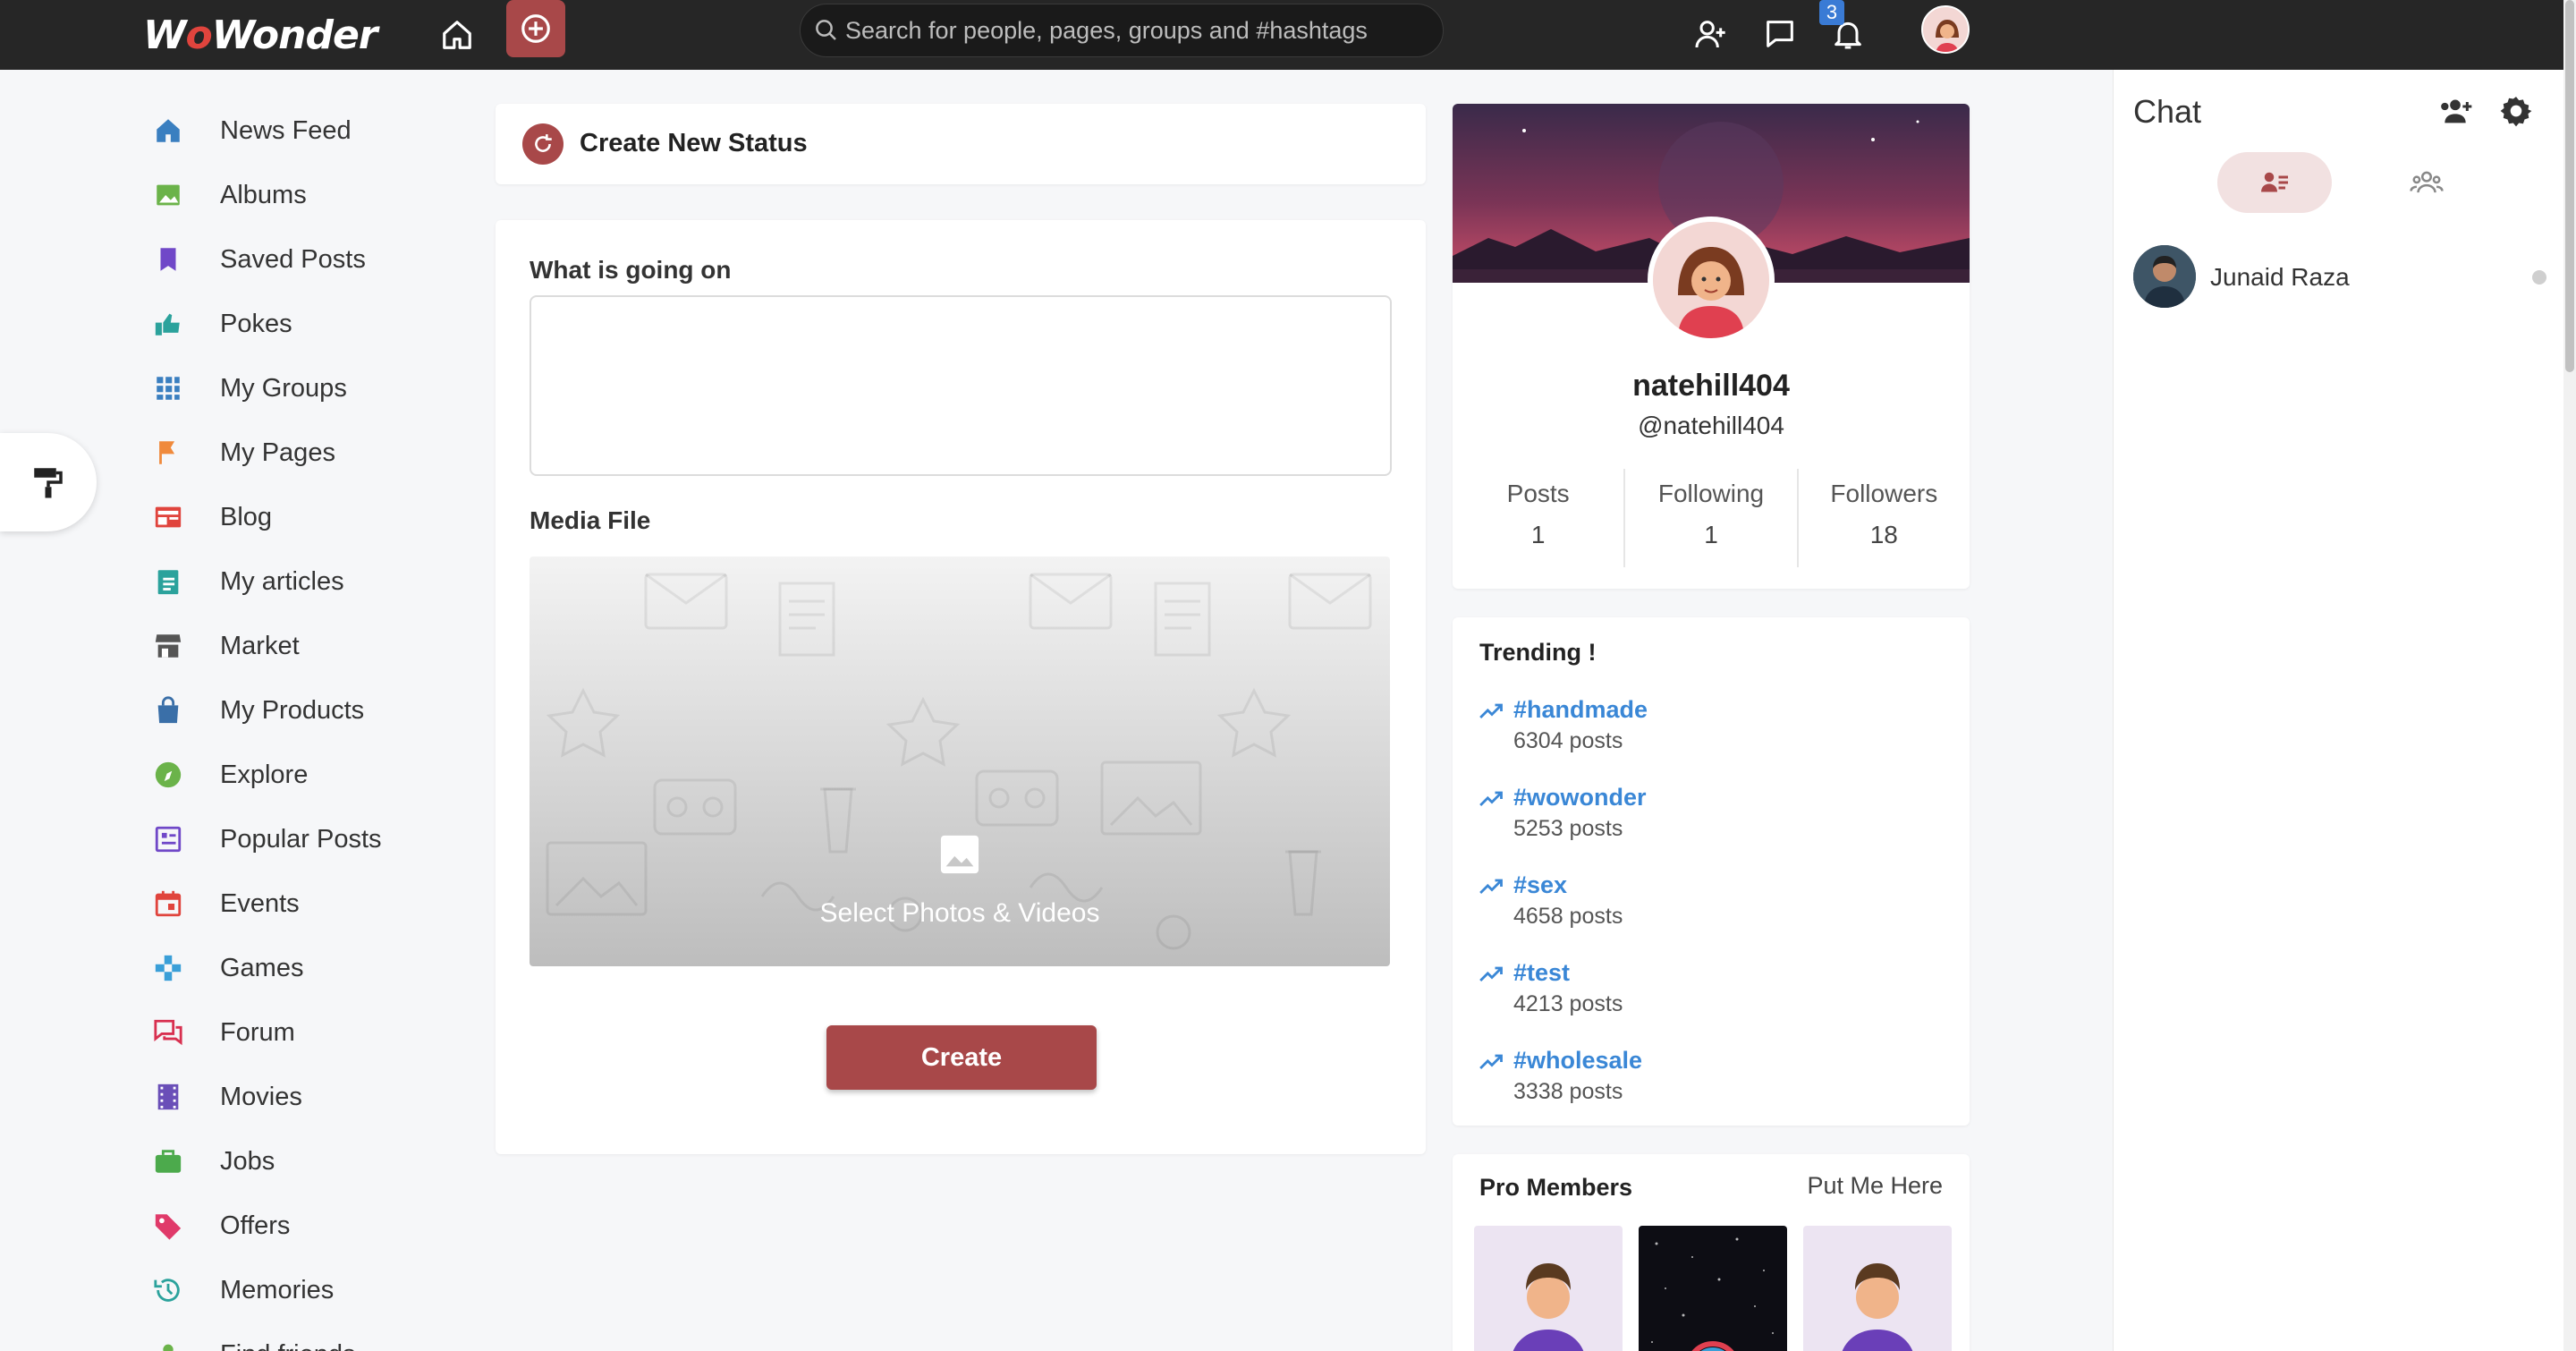 The width and height of the screenshot is (2576, 1351). Describe the element at coordinates (1875, 1186) in the screenshot. I see `put-me-here-link: Put Me Here` at that location.